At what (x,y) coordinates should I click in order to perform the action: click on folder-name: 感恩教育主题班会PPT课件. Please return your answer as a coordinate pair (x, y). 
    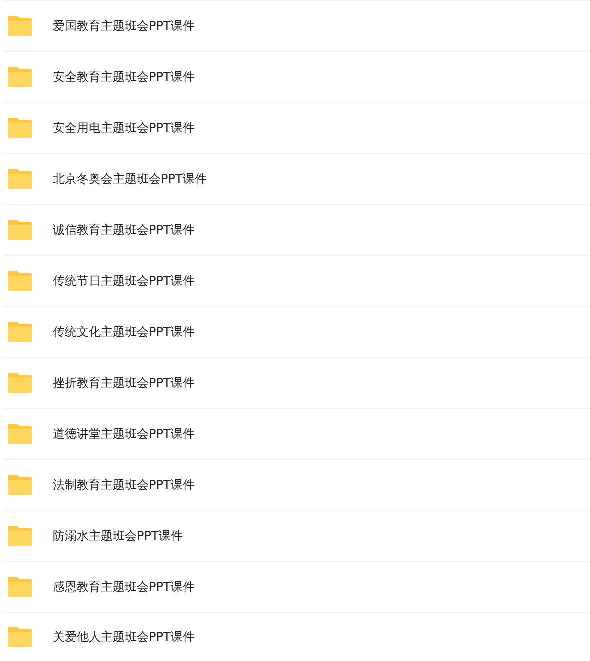
    Looking at the image, I should click on (124, 587).